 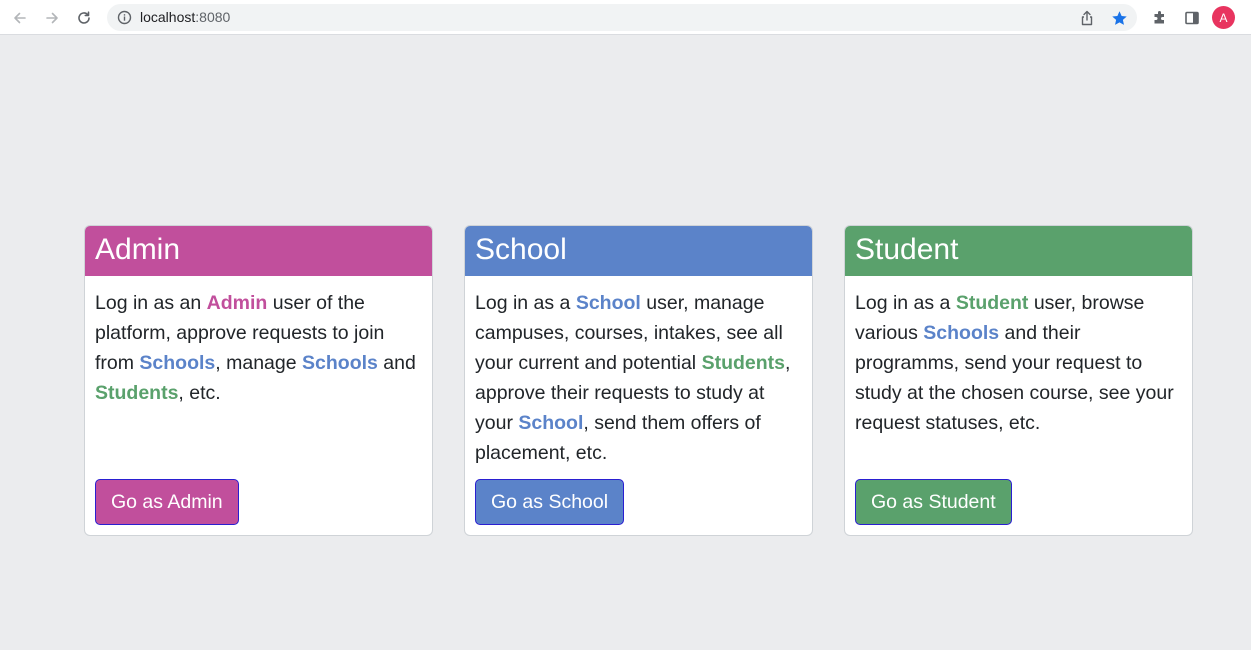 I want to click on admin-keyword-admin: Admin, so click(x=237, y=303).